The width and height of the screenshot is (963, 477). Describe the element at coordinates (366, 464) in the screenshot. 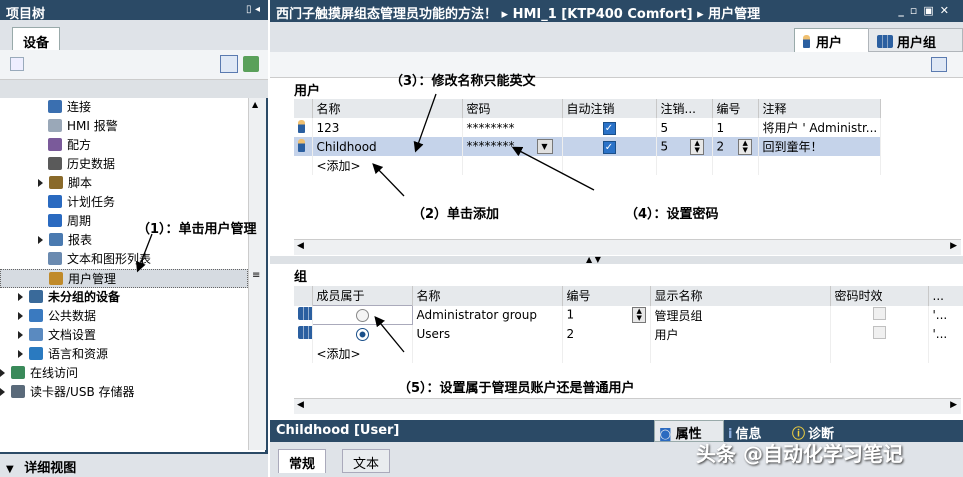

I see `tab-texts-label: 文本` at that location.